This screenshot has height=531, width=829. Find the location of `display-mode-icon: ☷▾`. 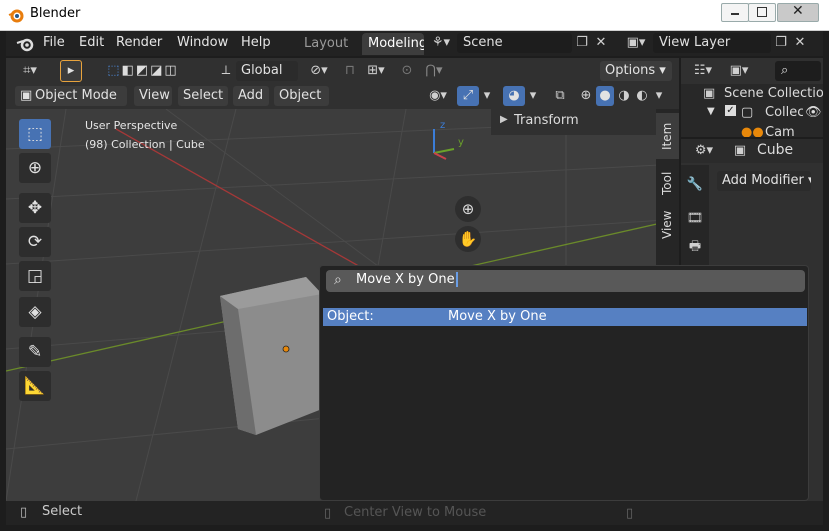

display-mode-icon: ☷▾ is located at coordinates (703, 71).